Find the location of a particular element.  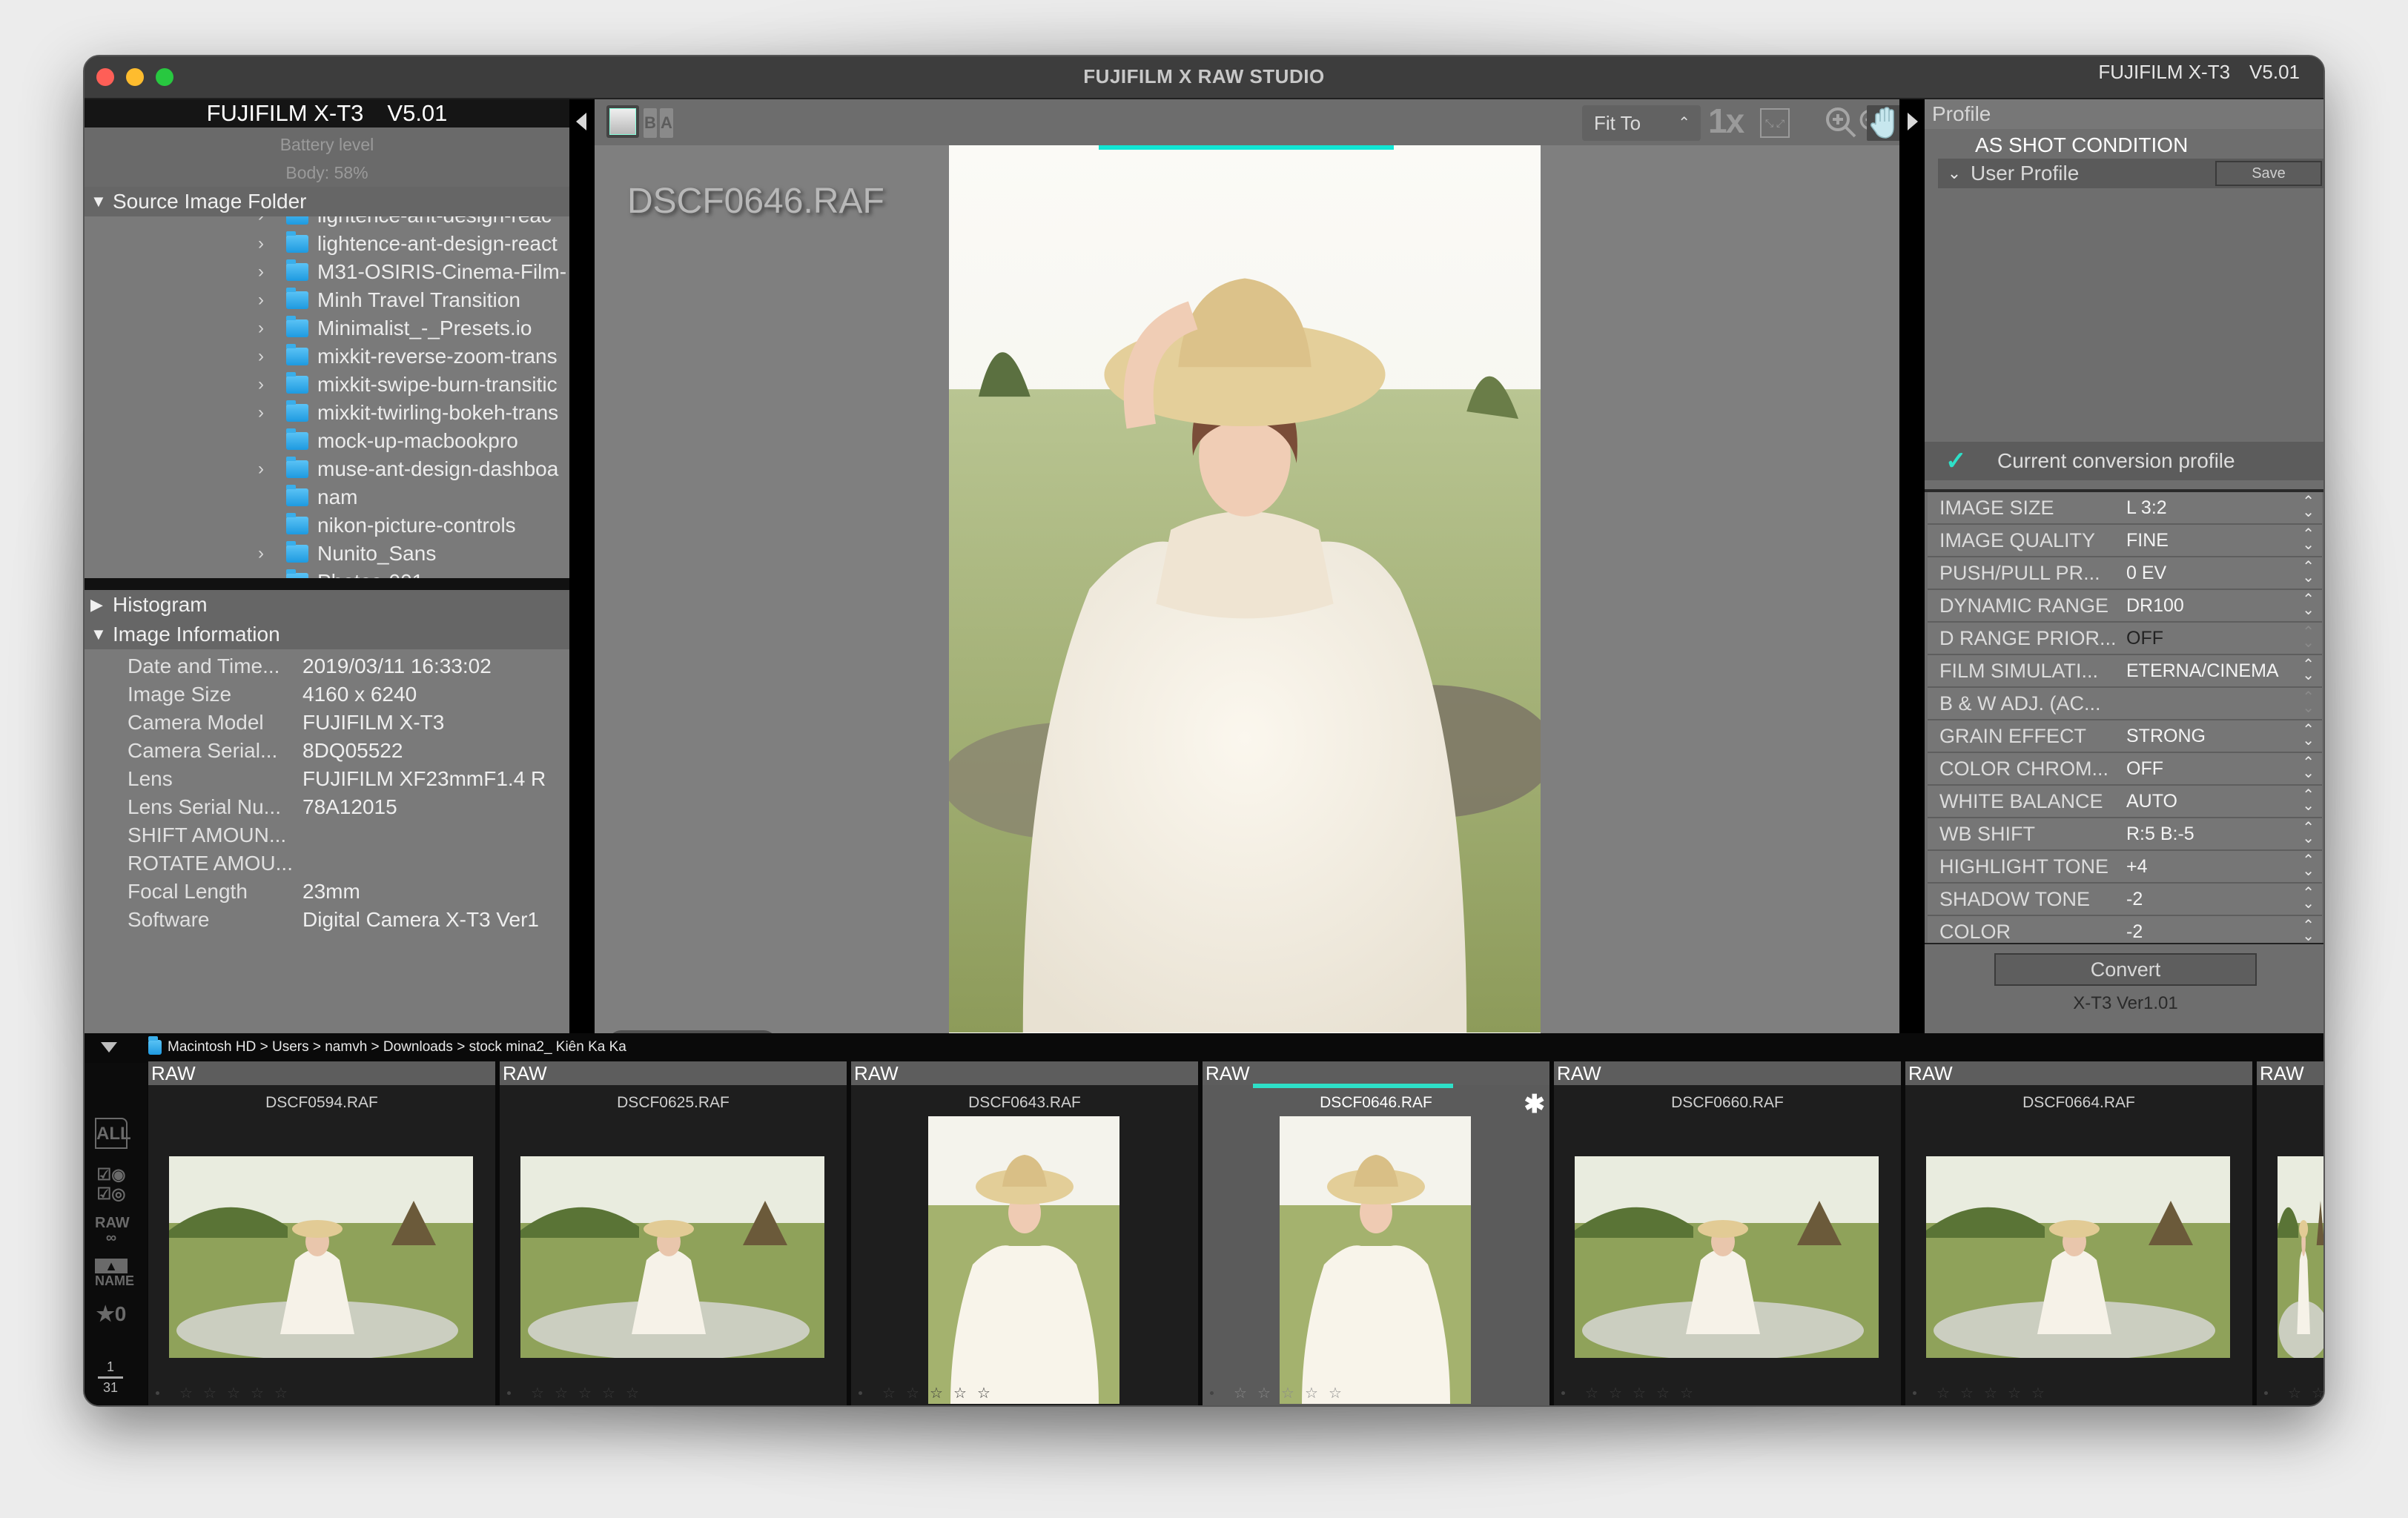

folder-tree-item: › Minh Travel Transition is located at coordinates (327, 300).